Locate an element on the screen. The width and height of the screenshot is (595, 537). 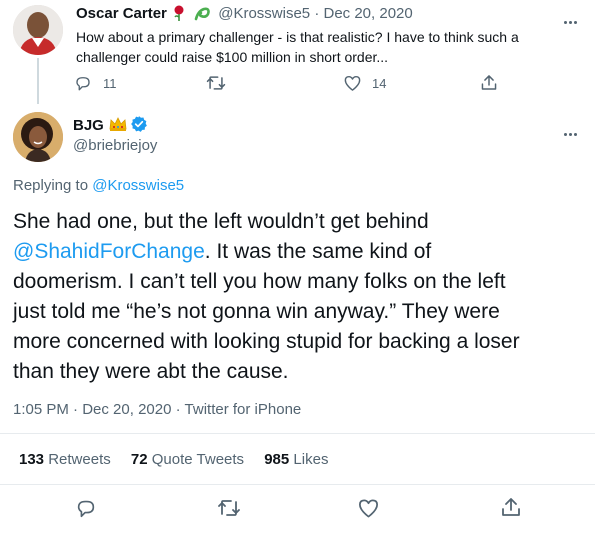
retweets-label: Retweets is located at coordinates (79, 459).